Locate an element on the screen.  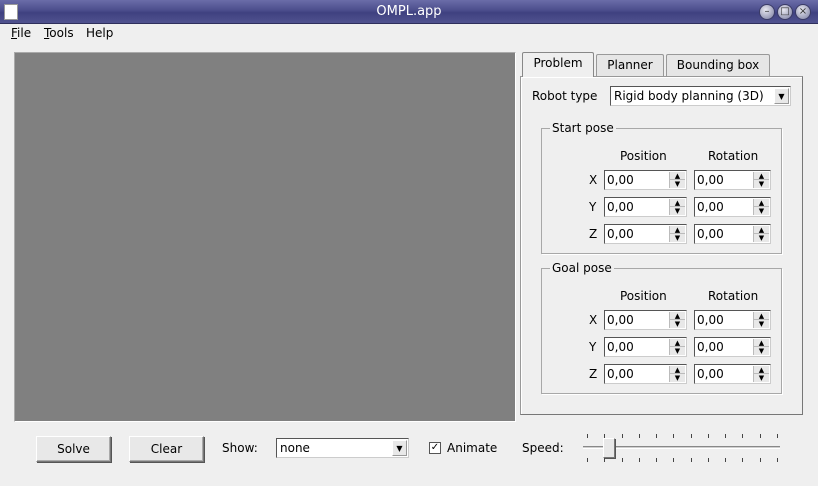
goal-y-rotation-spinbox: 0,00 ▲ ▼ is located at coordinates (732, 347).